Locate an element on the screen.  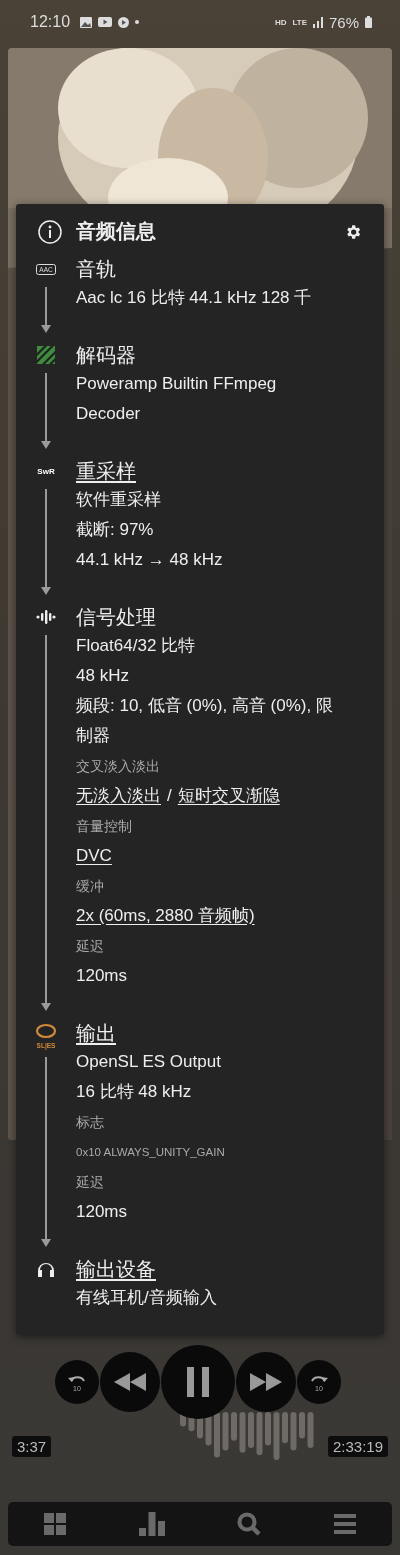
search-icon is located at coordinates (249, 1524).